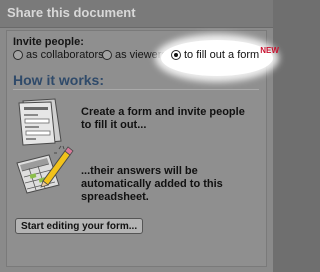 The image size is (320, 272). What do you see at coordinates (59, 80) in the screenshot?
I see `how-it-works-heading: How it works:` at bounding box center [59, 80].